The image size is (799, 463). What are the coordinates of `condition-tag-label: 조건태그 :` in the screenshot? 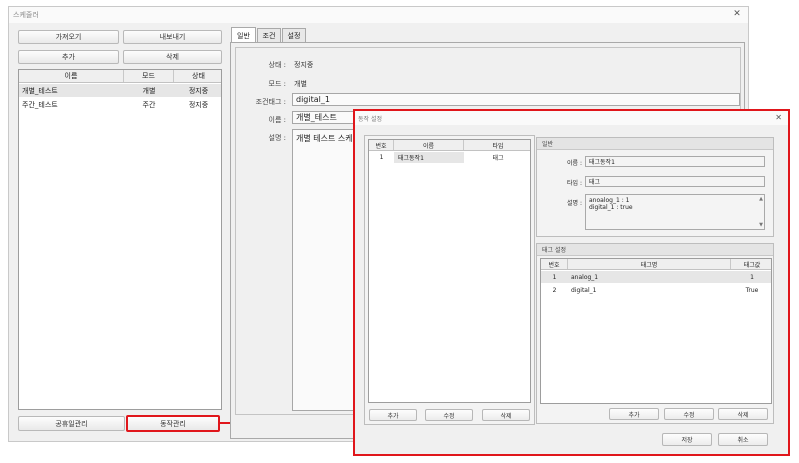 It's located at (270, 102).